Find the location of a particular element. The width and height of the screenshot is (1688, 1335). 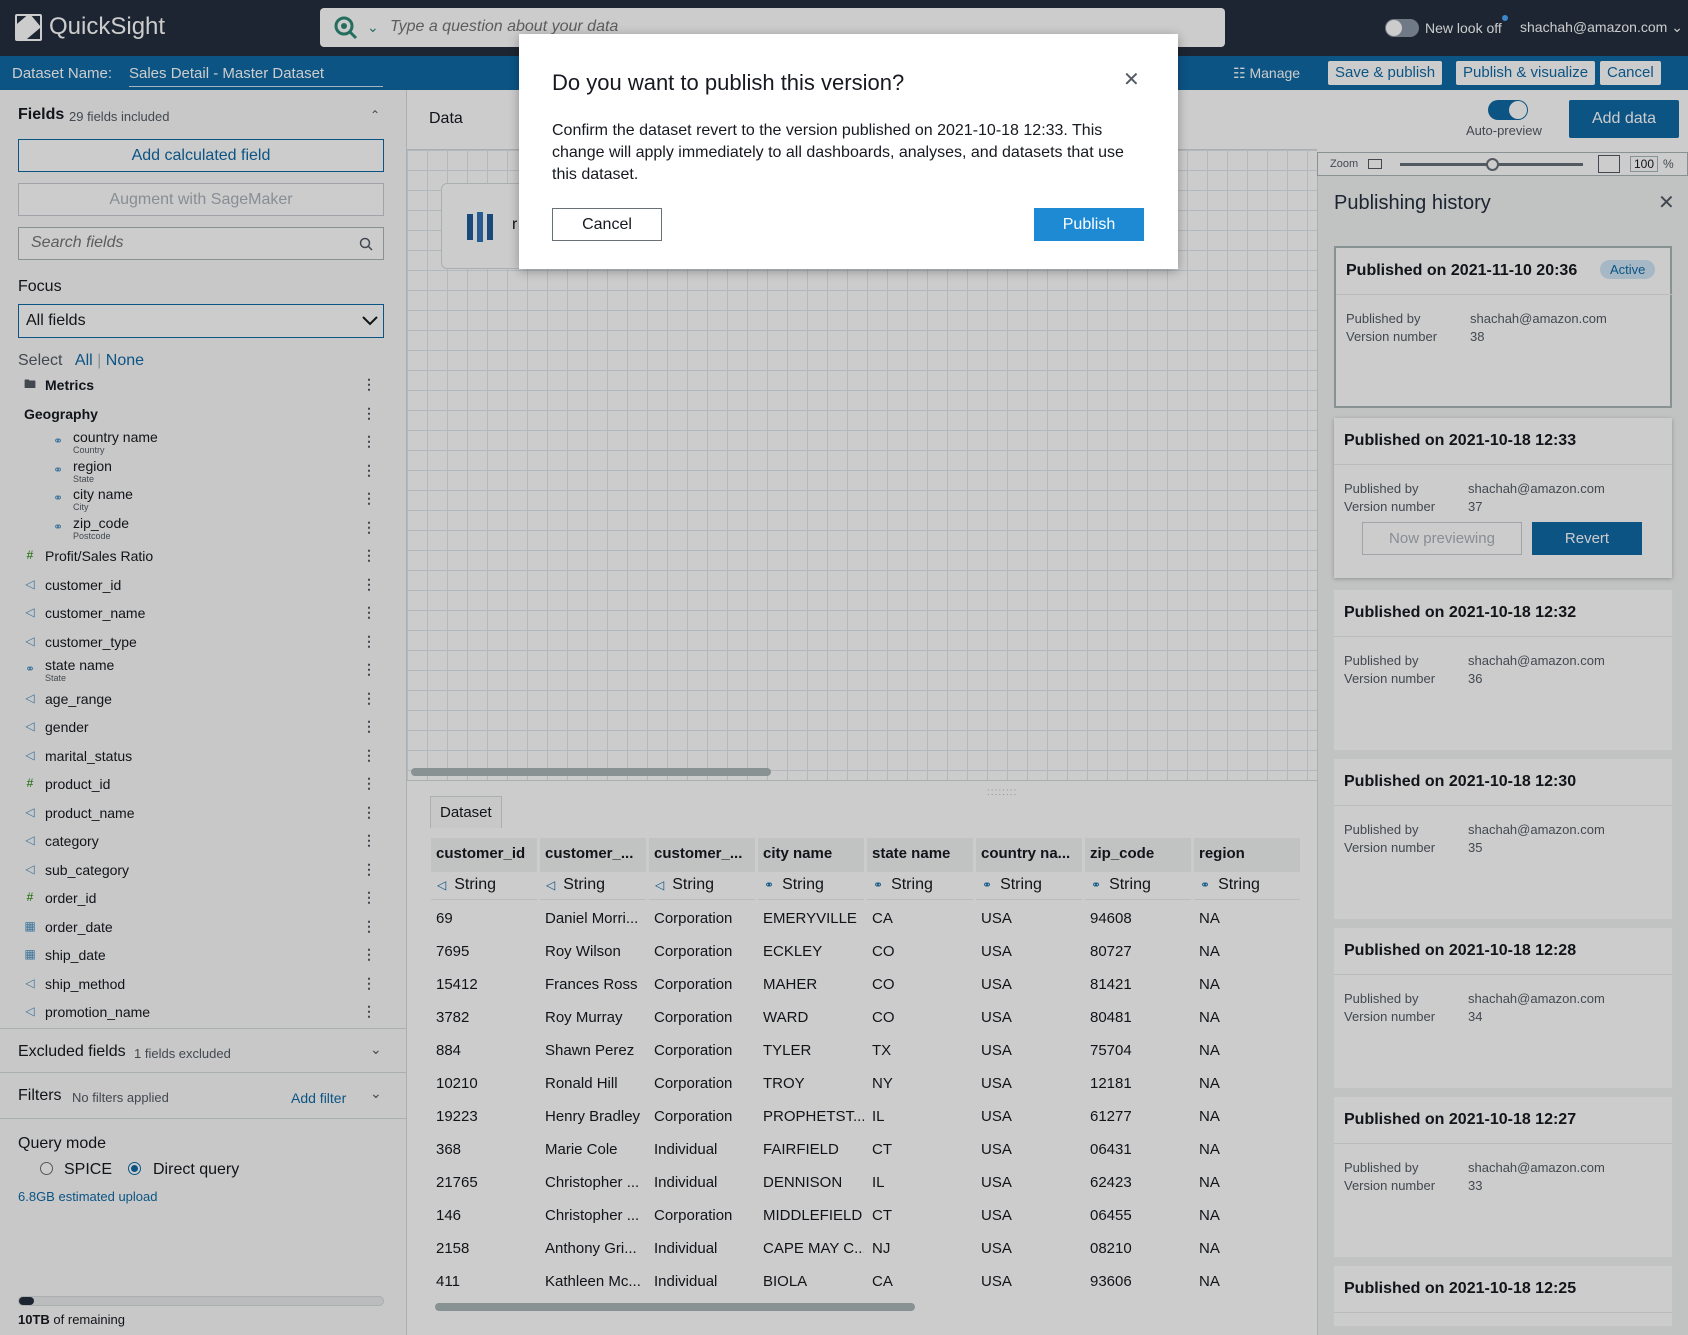

dialog-cancel-button: Cancel is located at coordinates (607, 224).